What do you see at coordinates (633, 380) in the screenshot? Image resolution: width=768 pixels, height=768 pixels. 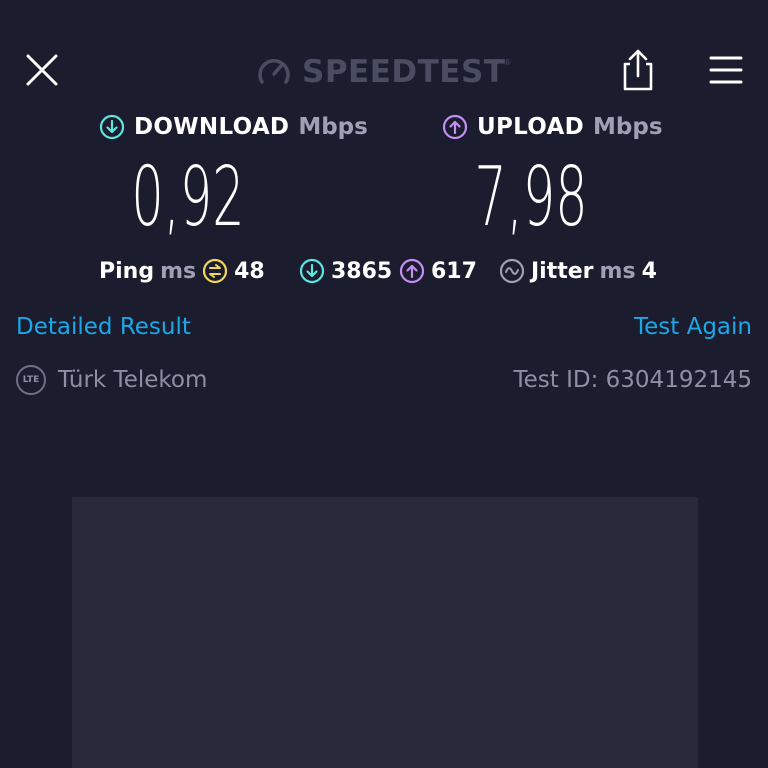 I see `test-id: Test ID: 6304192145` at bounding box center [633, 380].